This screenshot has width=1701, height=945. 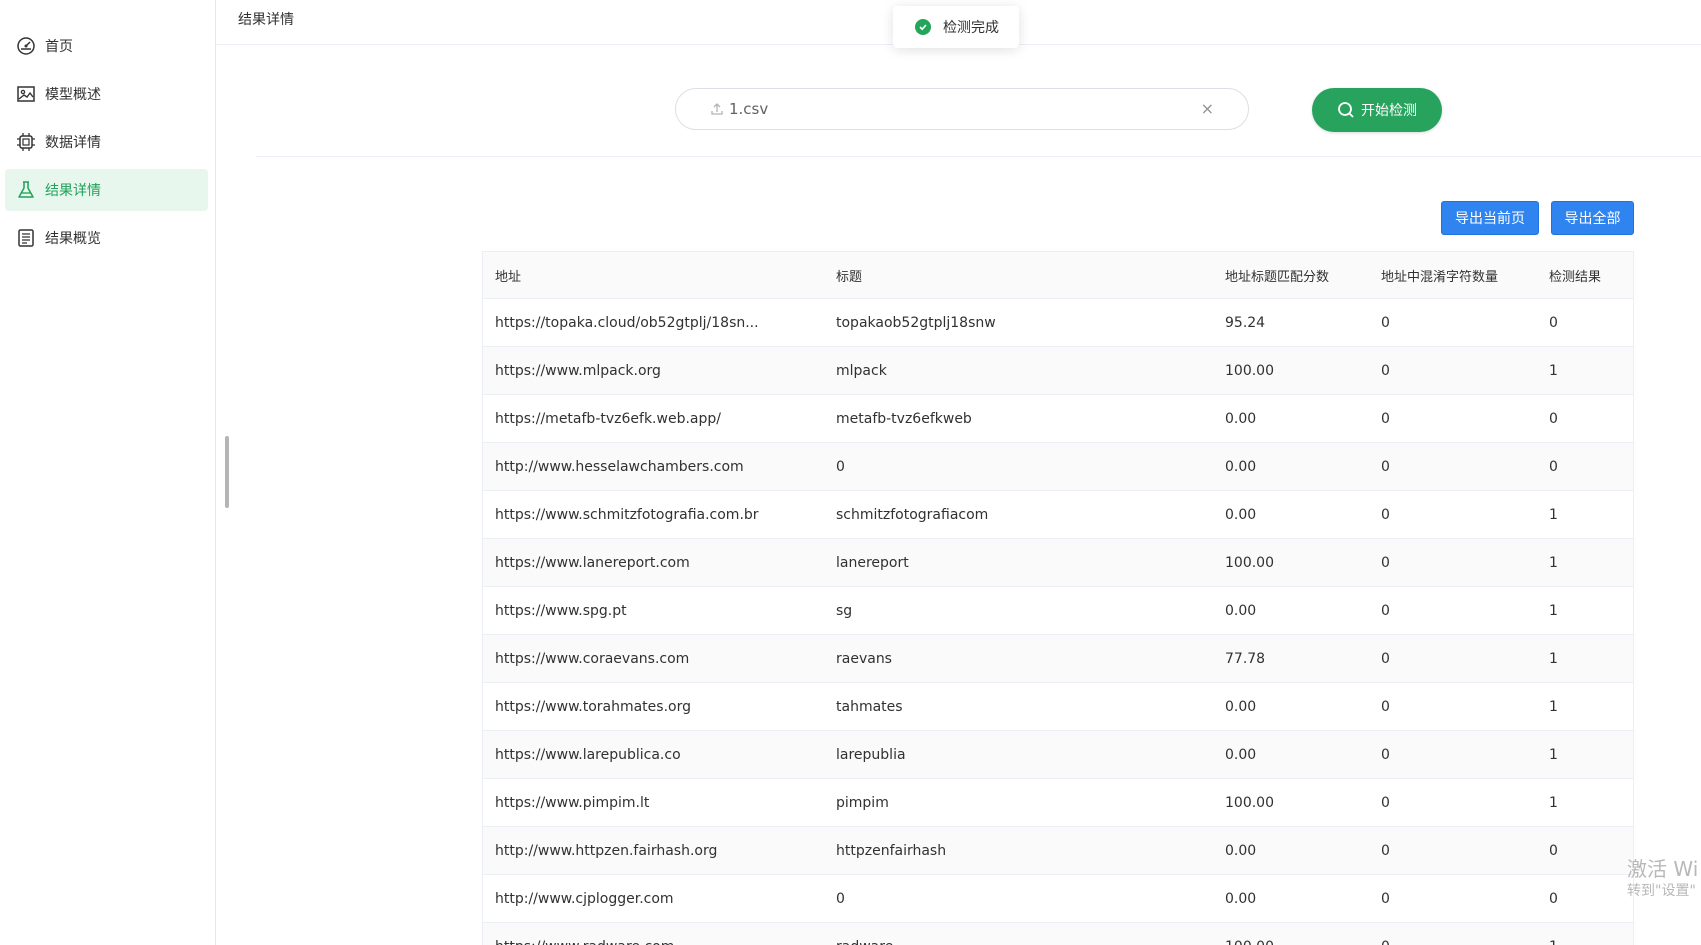 What do you see at coordinates (749, 109) in the screenshot?
I see `upload-filename: 1.csv` at bounding box center [749, 109].